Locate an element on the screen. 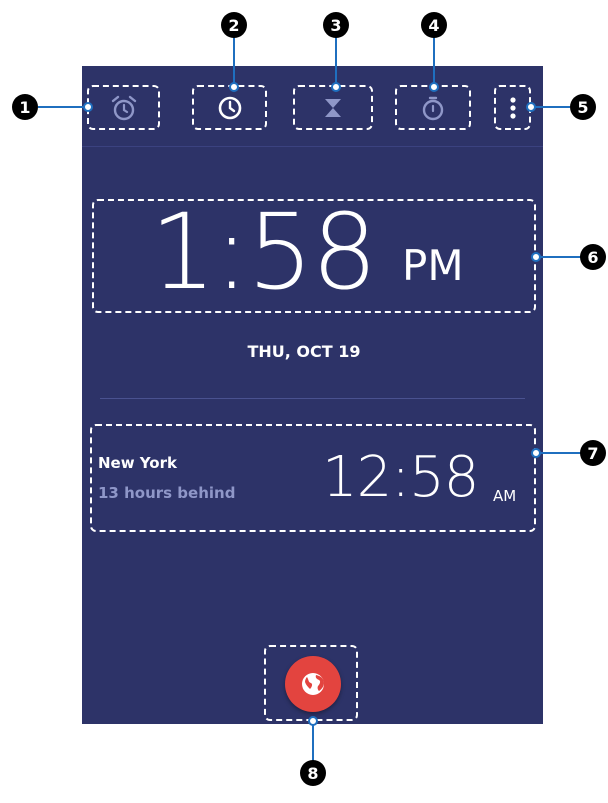 The image size is (608, 803). add-city-button is located at coordinates (313, 684).